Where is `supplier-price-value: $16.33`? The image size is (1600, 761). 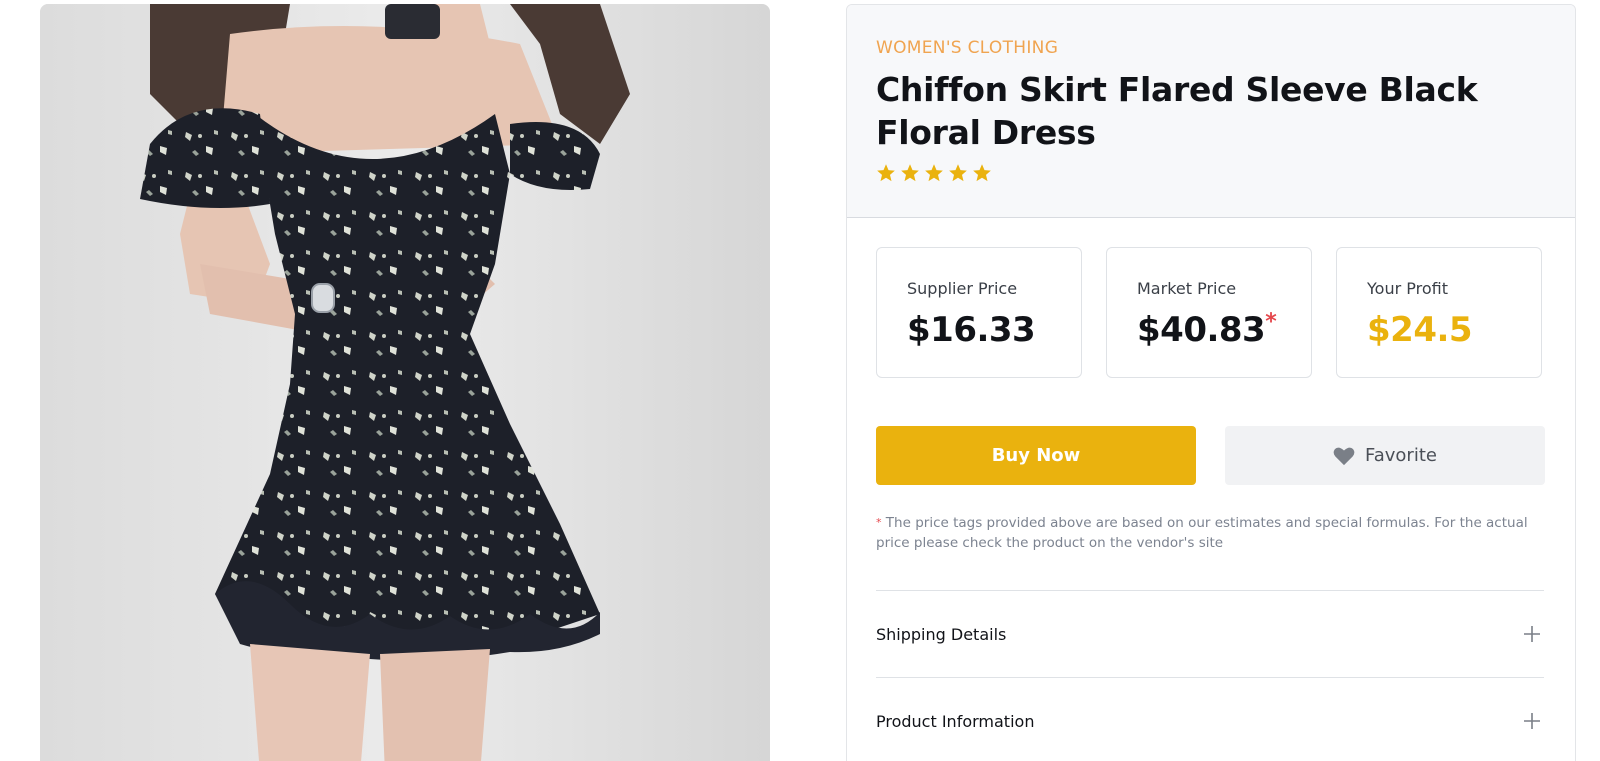
supplier-price-value: $16.33 is located at coordinates (971, 330).